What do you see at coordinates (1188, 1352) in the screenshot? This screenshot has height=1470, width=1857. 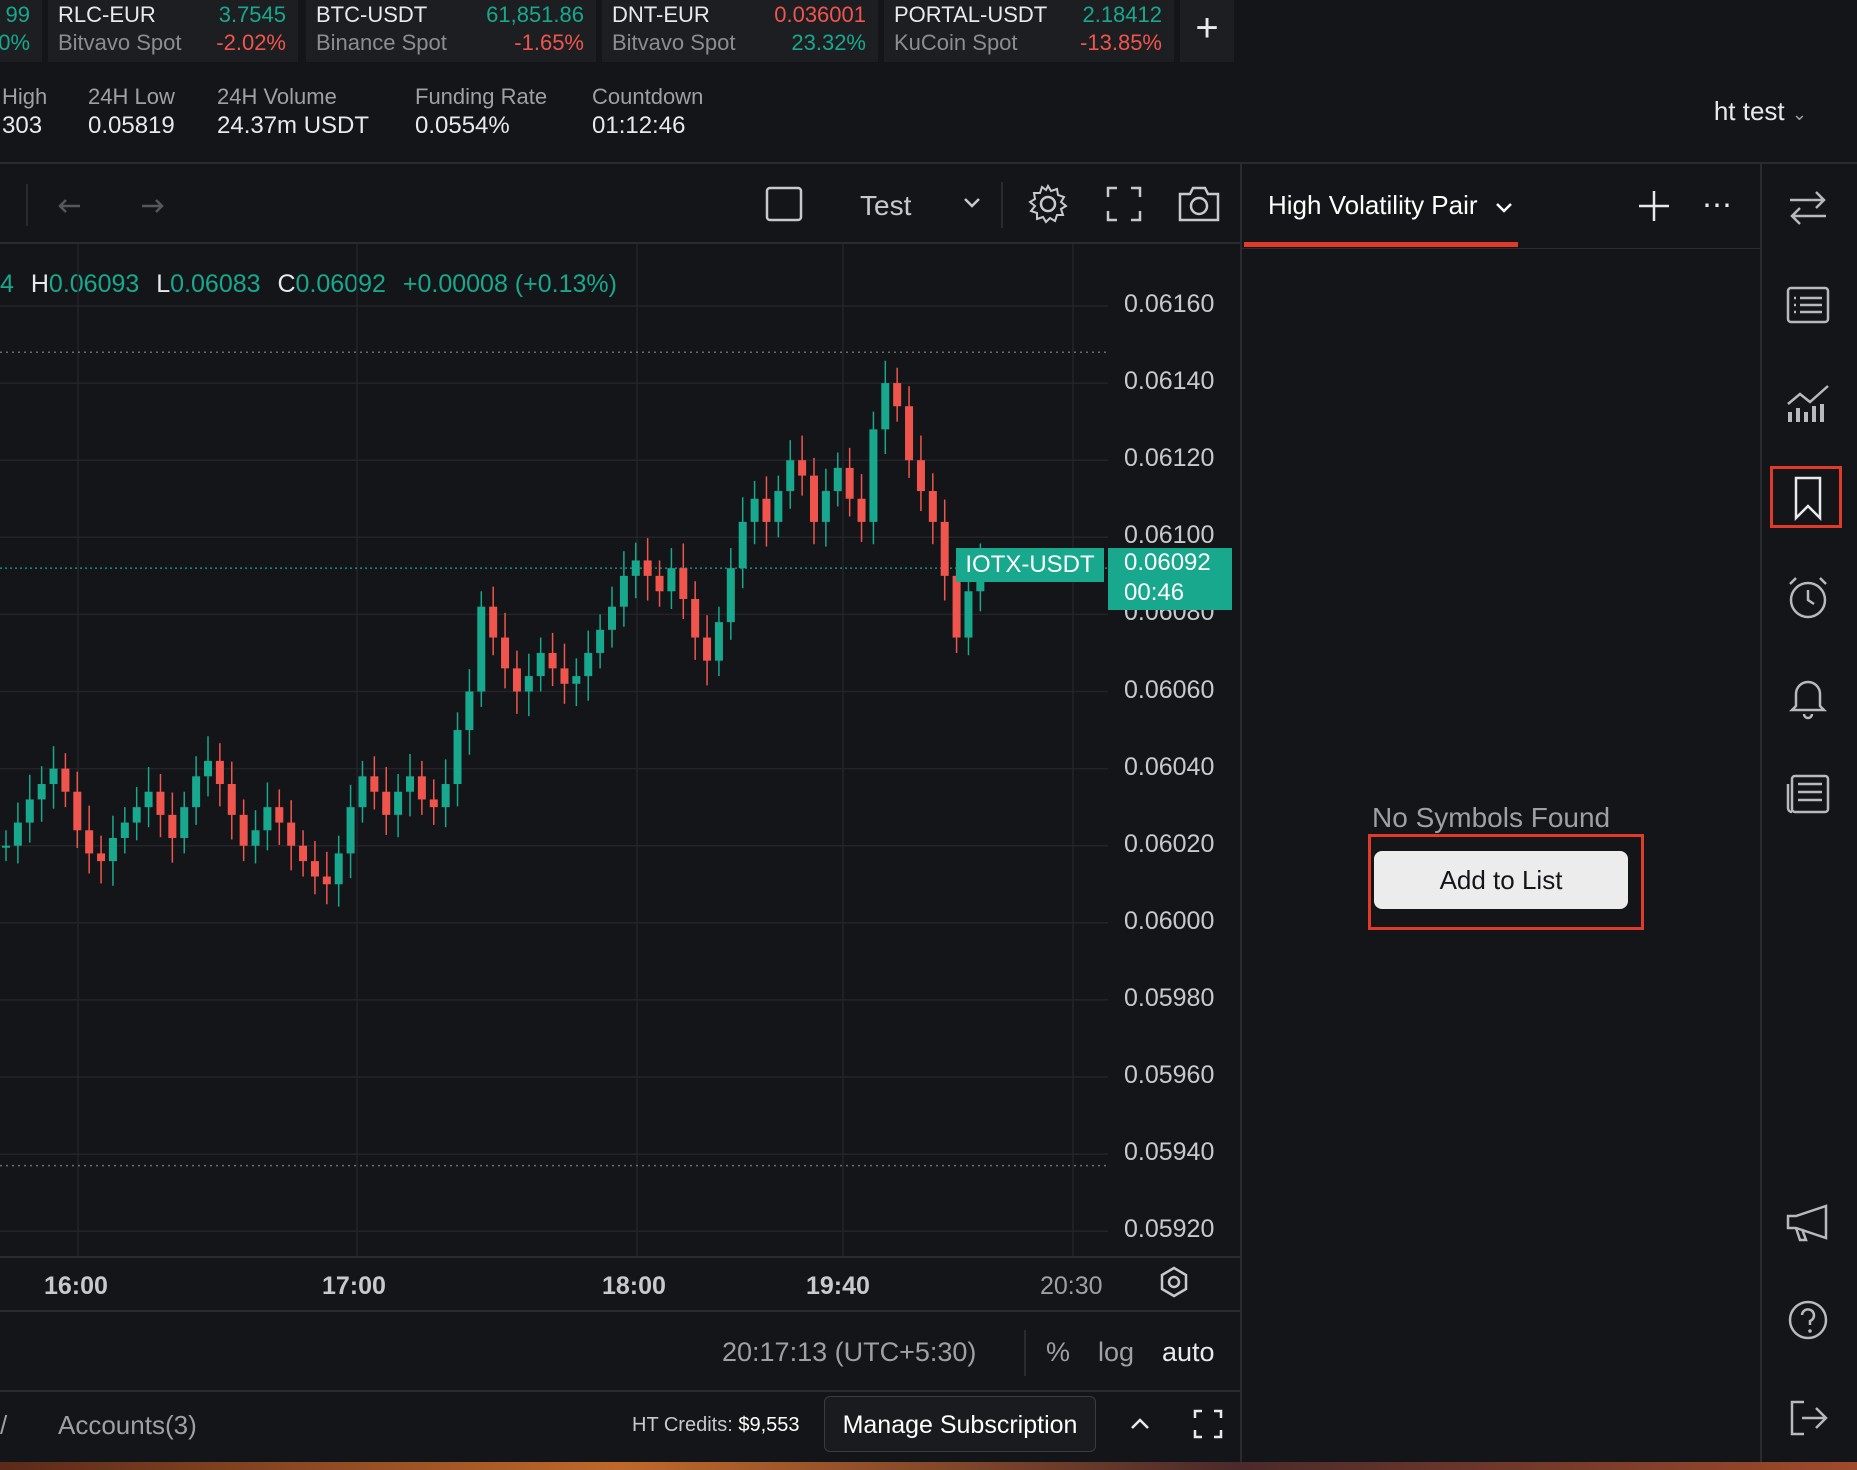 I see `auto-toggle: auto` at bounding box center [1188, 1352].